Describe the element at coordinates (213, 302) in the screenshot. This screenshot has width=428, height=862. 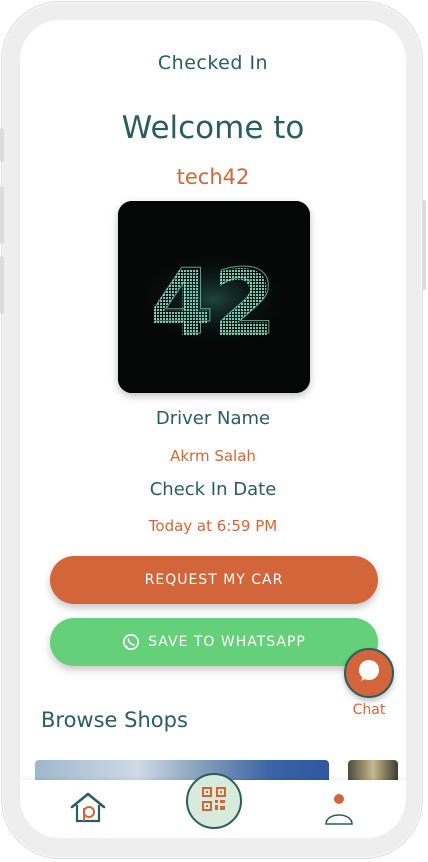
I see `logo-text-outline: 42` at that location.